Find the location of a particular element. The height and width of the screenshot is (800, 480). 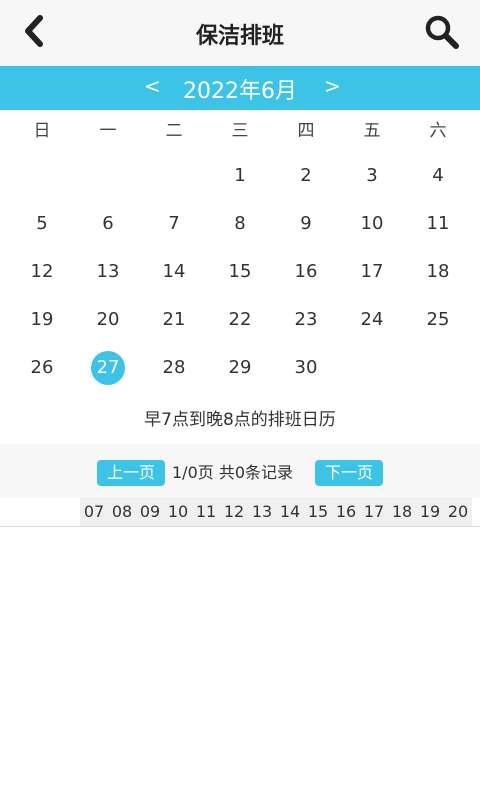

day-cell-selected: 27 is located at coordinates (108, 368).